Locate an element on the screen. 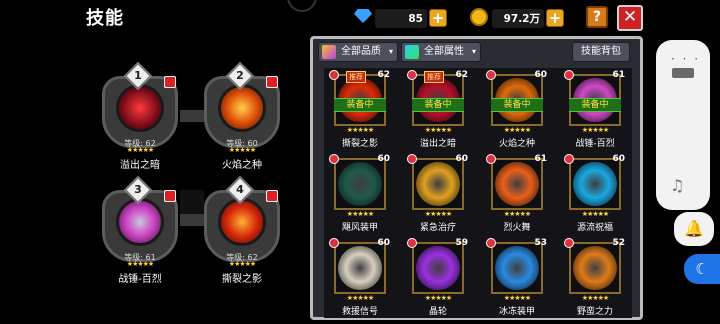 Image resolution: width=720 pixels, height=324 pixels. skill-name: 野蛮之力 is located at coordinates (594, 312).